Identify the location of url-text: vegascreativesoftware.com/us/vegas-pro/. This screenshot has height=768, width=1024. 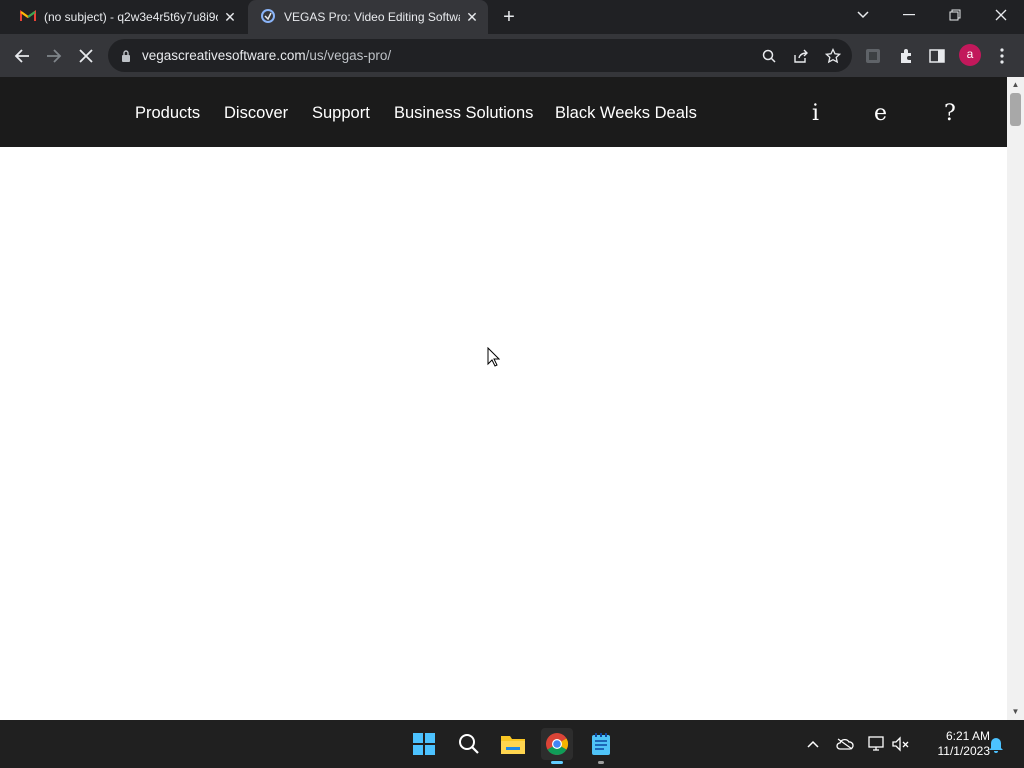
(266, 55).